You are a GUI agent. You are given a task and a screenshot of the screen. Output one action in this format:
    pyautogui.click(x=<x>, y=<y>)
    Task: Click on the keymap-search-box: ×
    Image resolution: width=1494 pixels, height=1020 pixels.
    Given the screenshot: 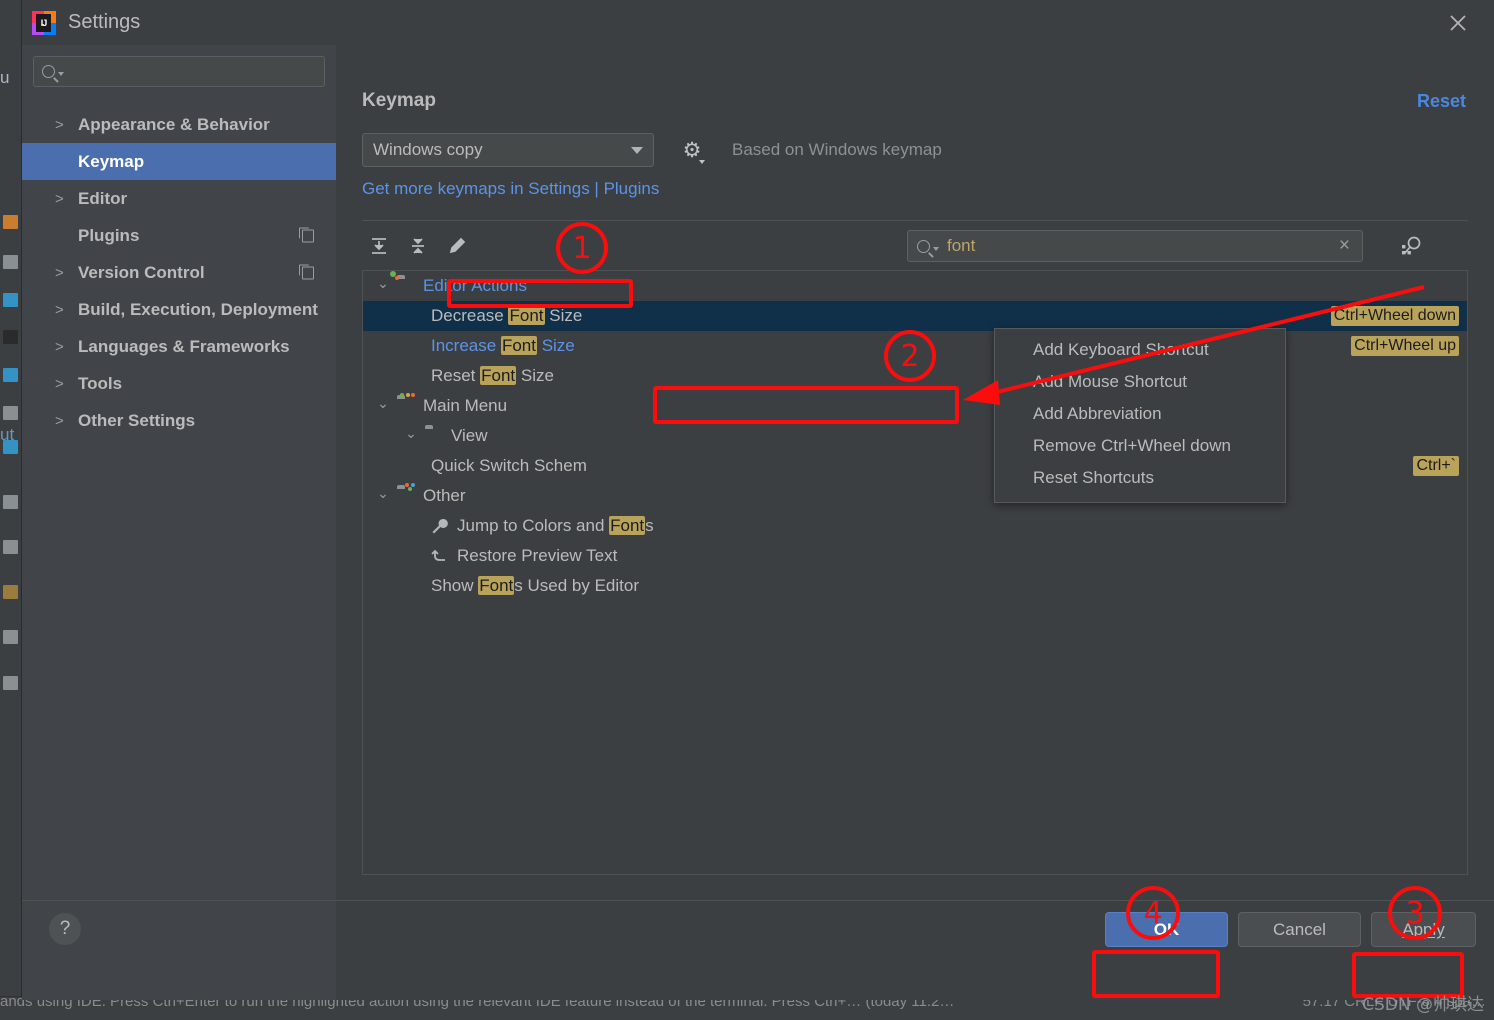 What is the action you would take?
    pyautogui.click(x=1135, y=246)
    